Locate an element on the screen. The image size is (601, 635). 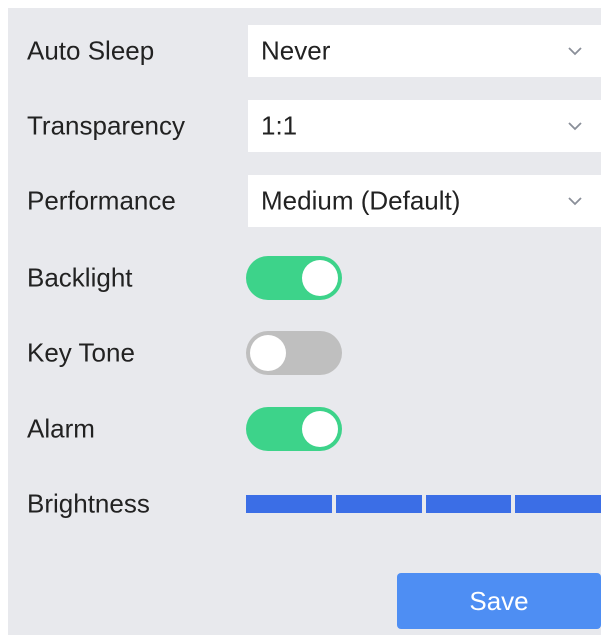
transparency-select: 1:1 is located at coordinates (424, 126).